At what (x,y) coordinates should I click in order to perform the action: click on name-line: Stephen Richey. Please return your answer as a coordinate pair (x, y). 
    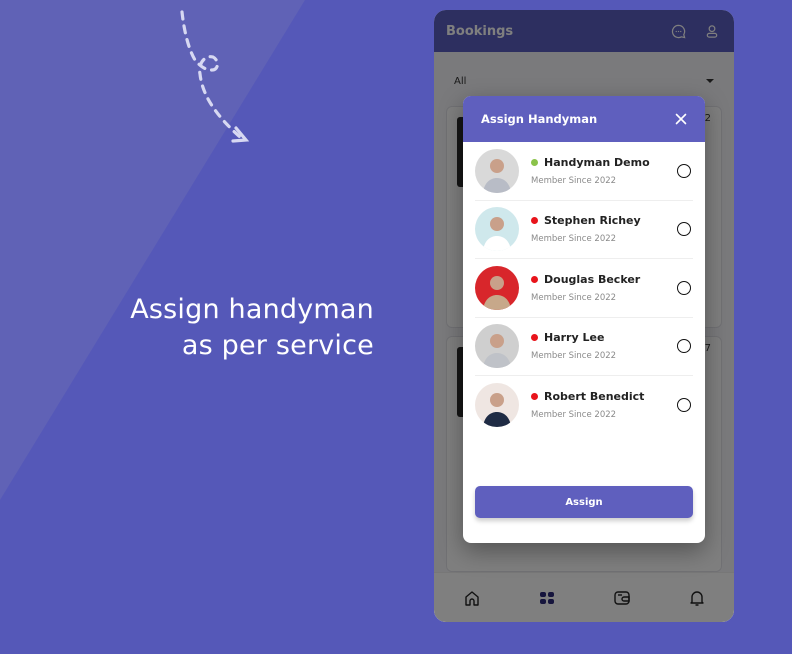
    Looking at the image, I should click on (604, 220).